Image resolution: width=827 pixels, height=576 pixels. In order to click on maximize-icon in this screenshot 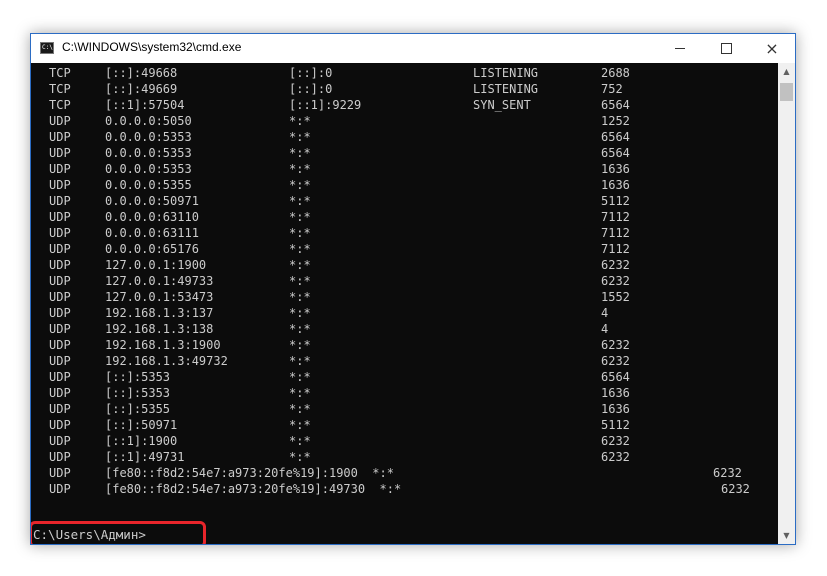, I will do `click(726, 48)`.